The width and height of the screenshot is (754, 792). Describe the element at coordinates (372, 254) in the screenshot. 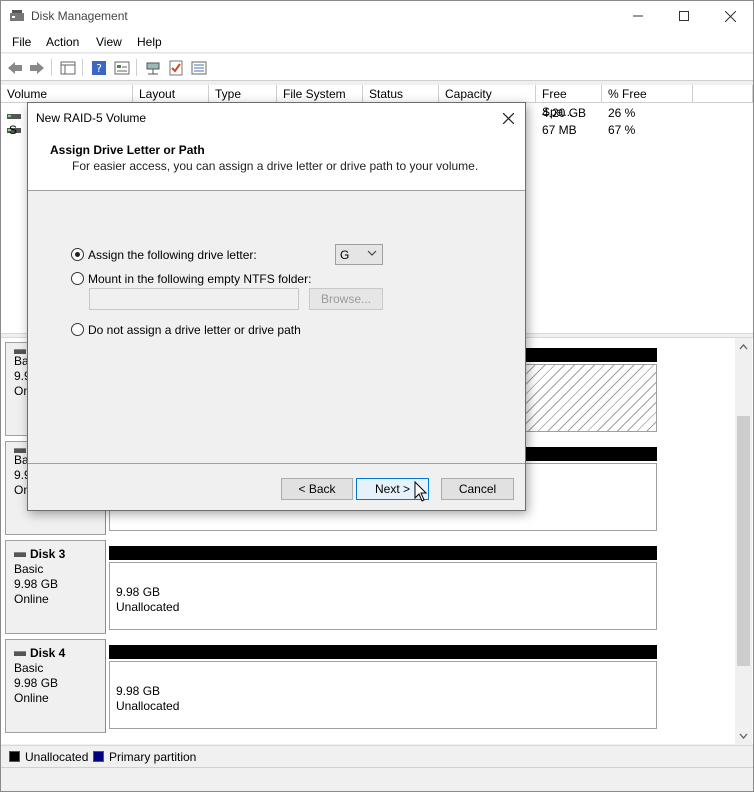

I see `chevron-down-icon` at that location.